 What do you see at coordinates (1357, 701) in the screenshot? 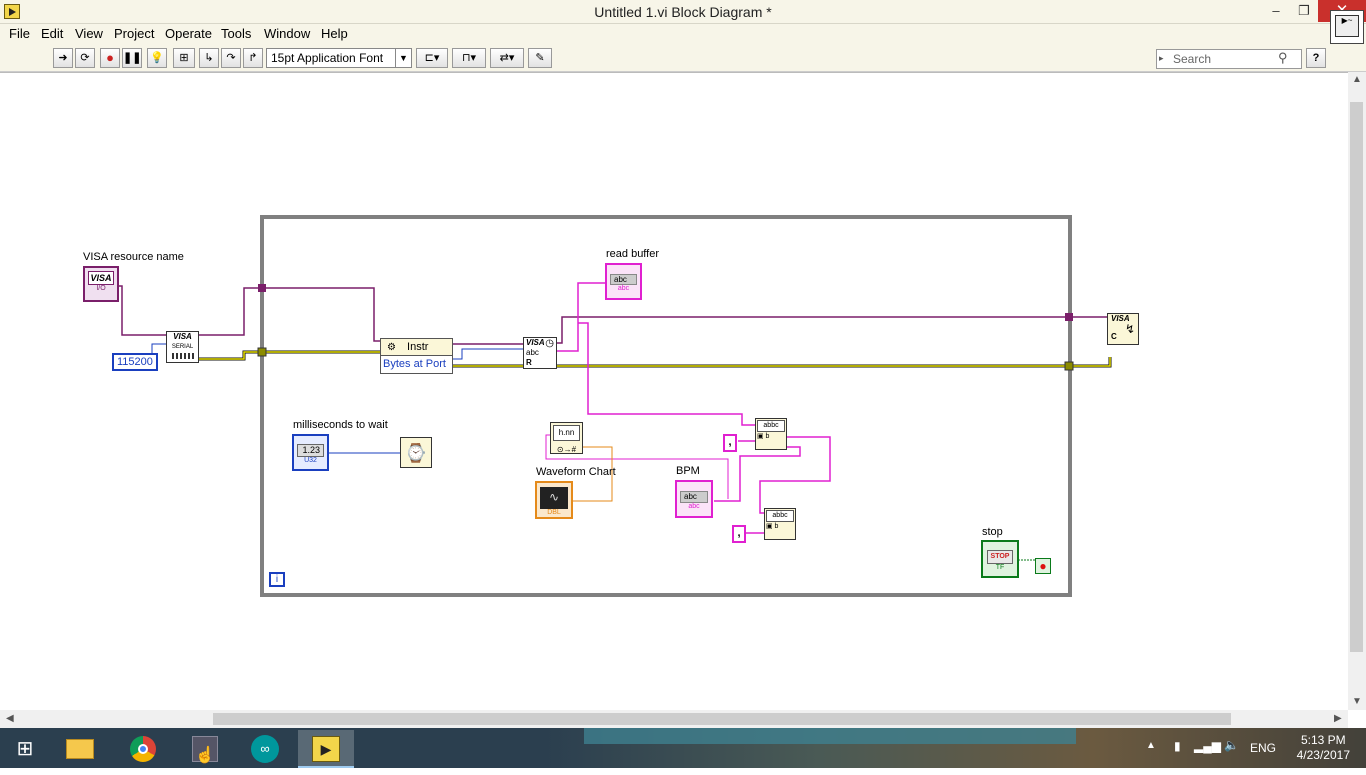
I see `scroll-down-icon: ▼` at bounding box center [1357, 701].